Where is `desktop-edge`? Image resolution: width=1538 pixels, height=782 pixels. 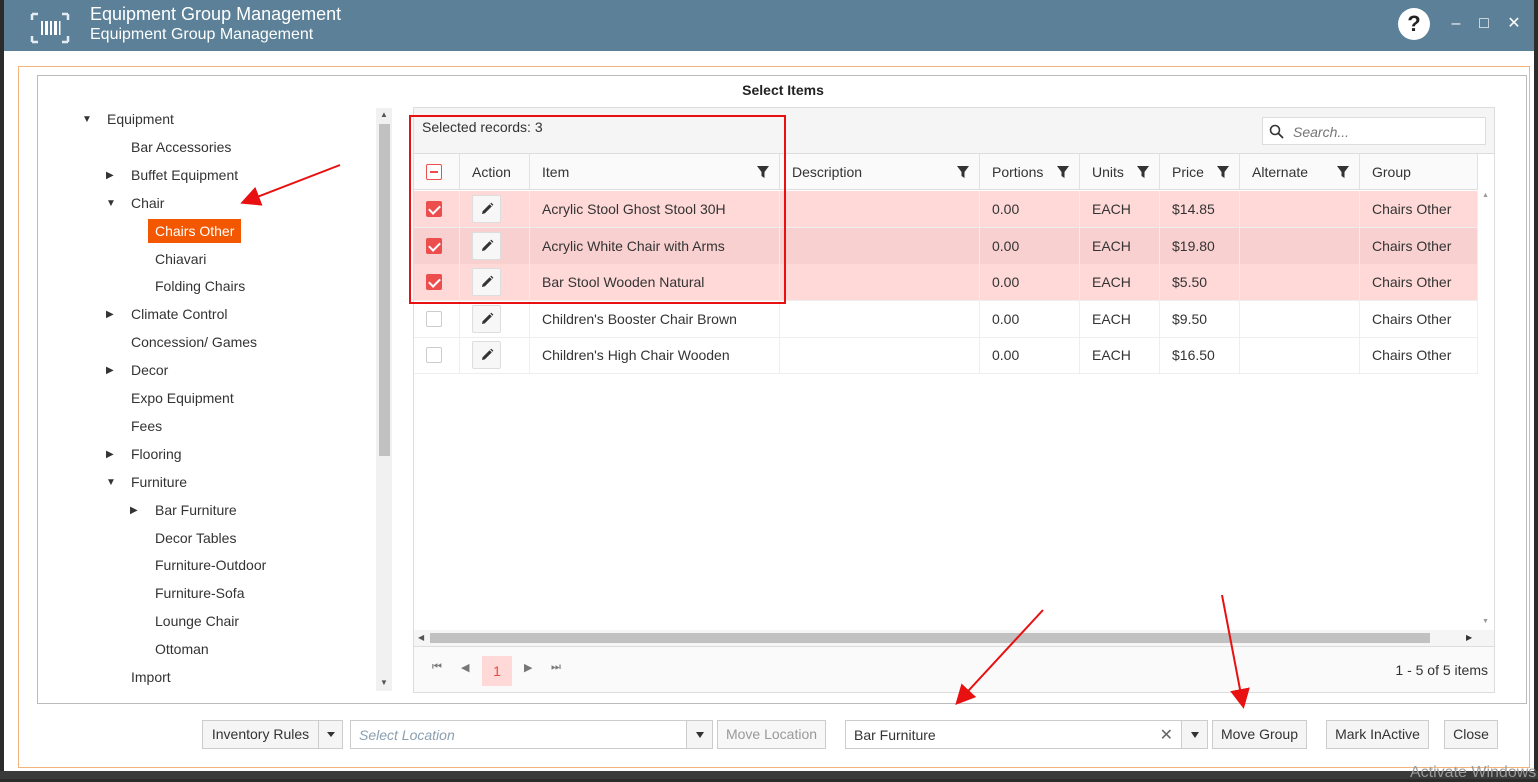 desktop-edge is located at coordinates (769, 775).